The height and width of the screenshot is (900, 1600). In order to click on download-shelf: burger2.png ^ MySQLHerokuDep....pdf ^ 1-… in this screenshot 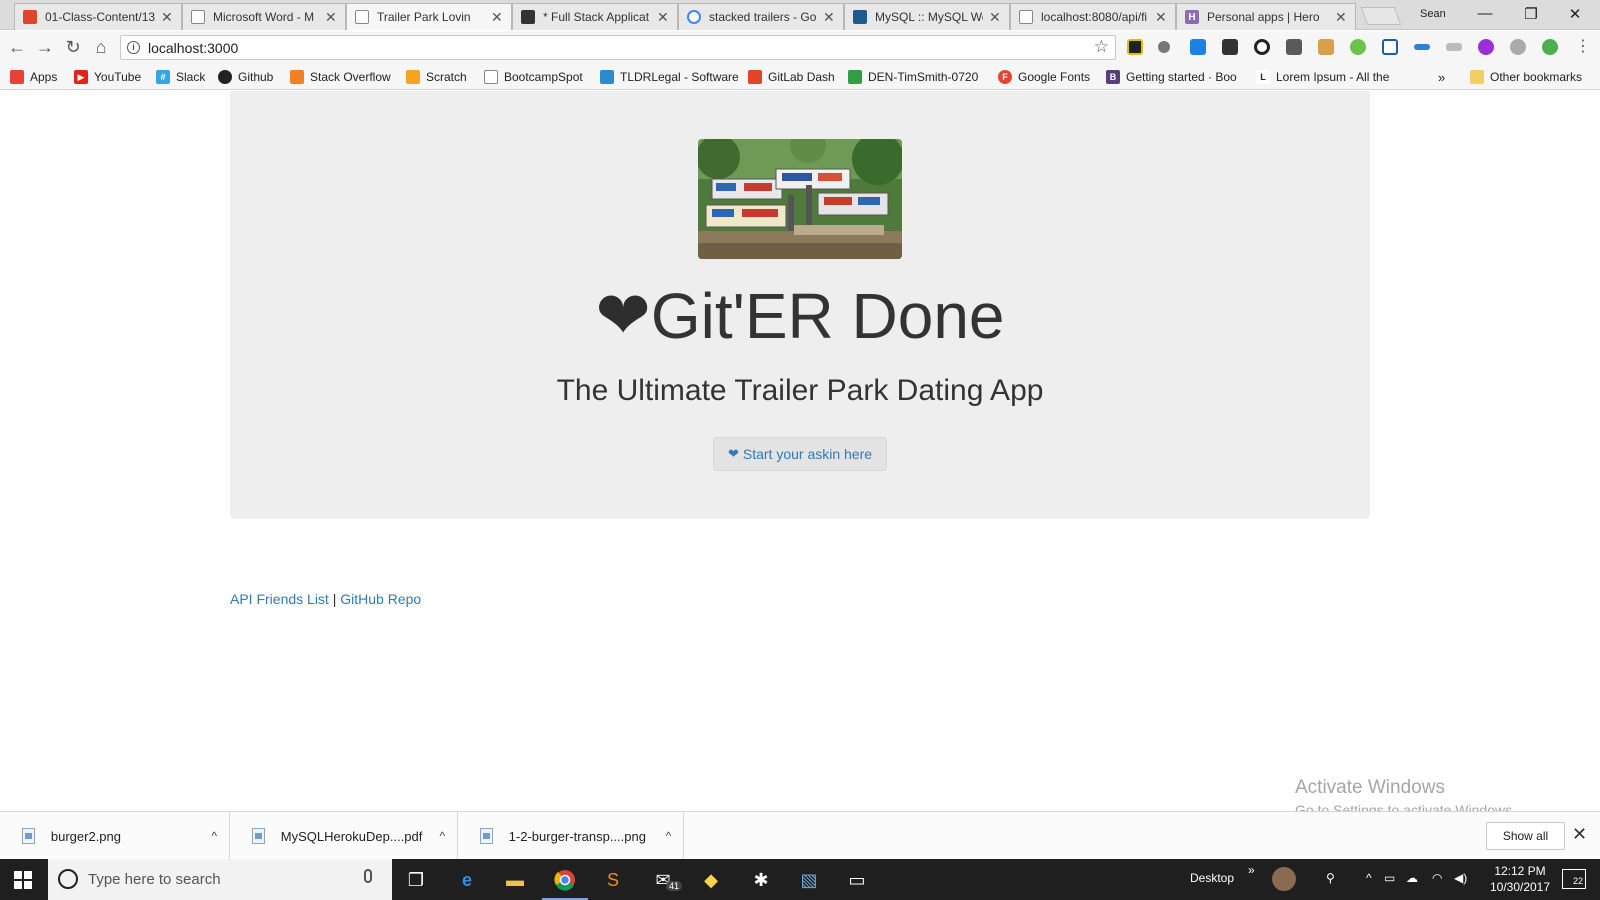, I will do `click(800, 835)`.